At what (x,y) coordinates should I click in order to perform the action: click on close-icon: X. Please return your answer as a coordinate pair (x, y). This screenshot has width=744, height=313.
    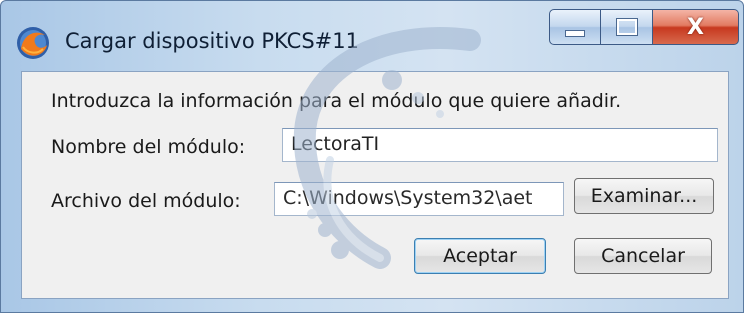
    Looking at the image, I should click on (695, 27).